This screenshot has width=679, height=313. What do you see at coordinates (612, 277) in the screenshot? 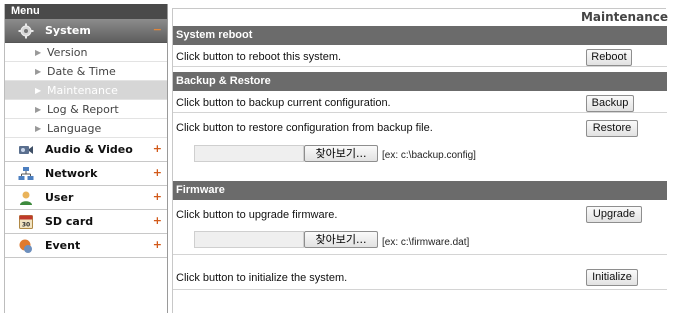
I see `initialize-button: Initialize` at bounding box center [612, 277].